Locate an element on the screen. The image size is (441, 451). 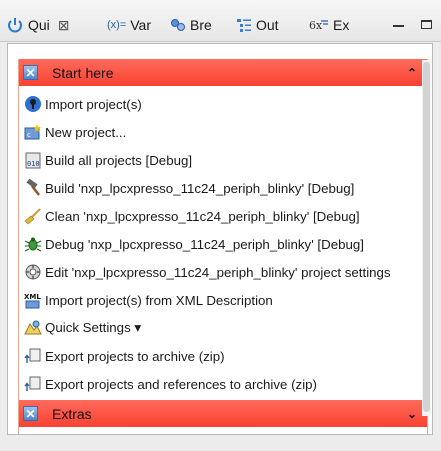
section-extras: ✕ Extras ⌄ is located at coordinates (223, 413).